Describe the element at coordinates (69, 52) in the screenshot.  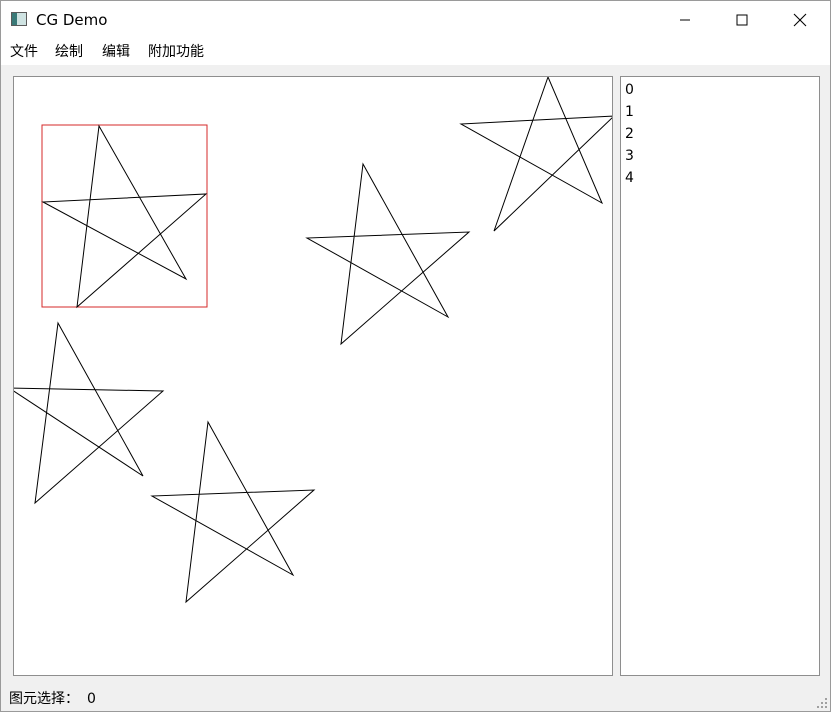
I see `menu-draw: 绘制` at that location.